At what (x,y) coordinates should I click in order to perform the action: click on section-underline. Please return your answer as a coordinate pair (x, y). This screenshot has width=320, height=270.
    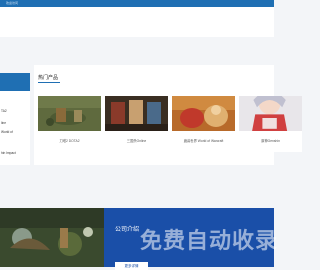
    Looking at the image, I should click on (49, 82).